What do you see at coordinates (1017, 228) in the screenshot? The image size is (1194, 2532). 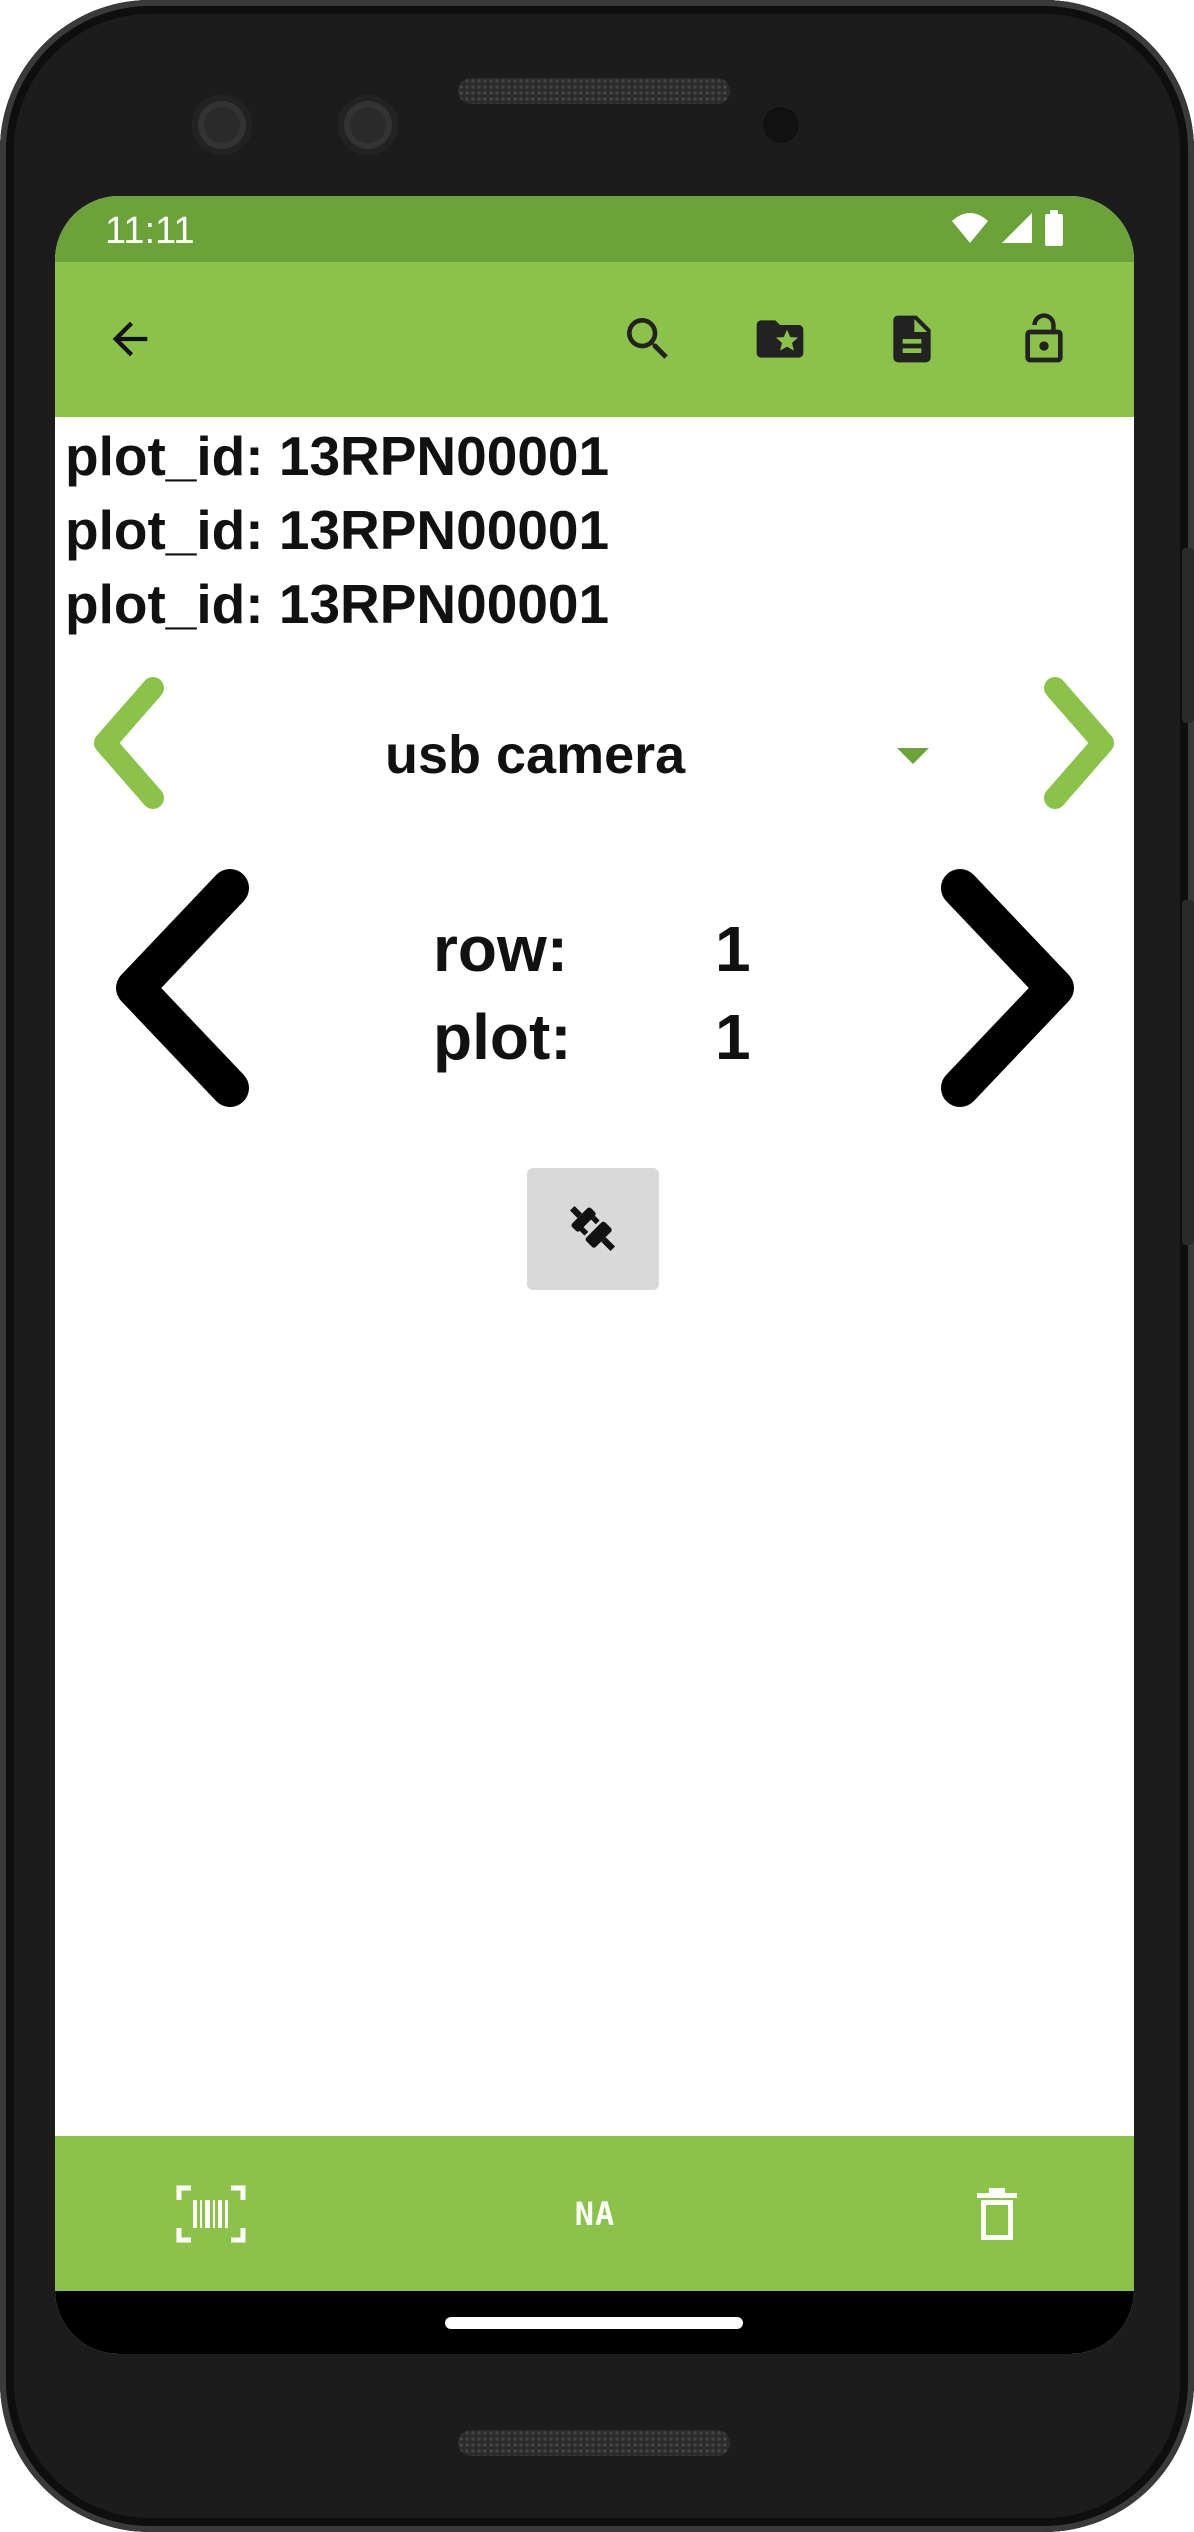 I see `signal-icon` at bounding box center [1017, 228].